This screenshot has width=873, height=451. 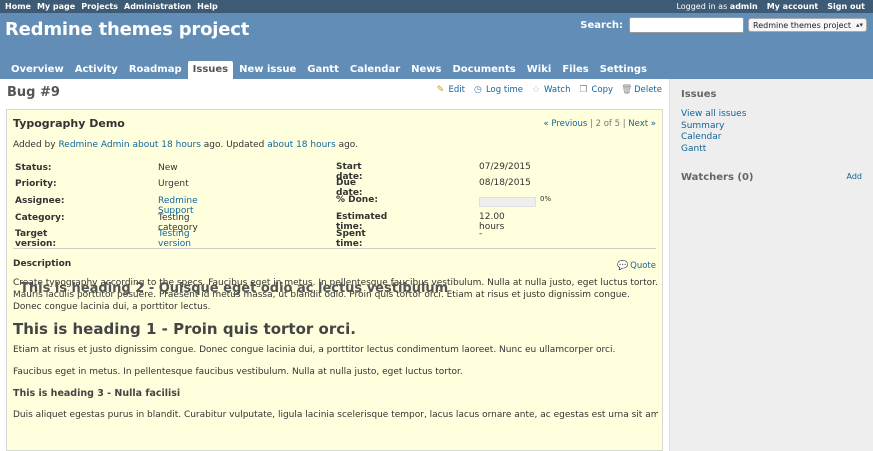 I want to click on previous-issue-link: « Previous, so click(x=565, y=124).